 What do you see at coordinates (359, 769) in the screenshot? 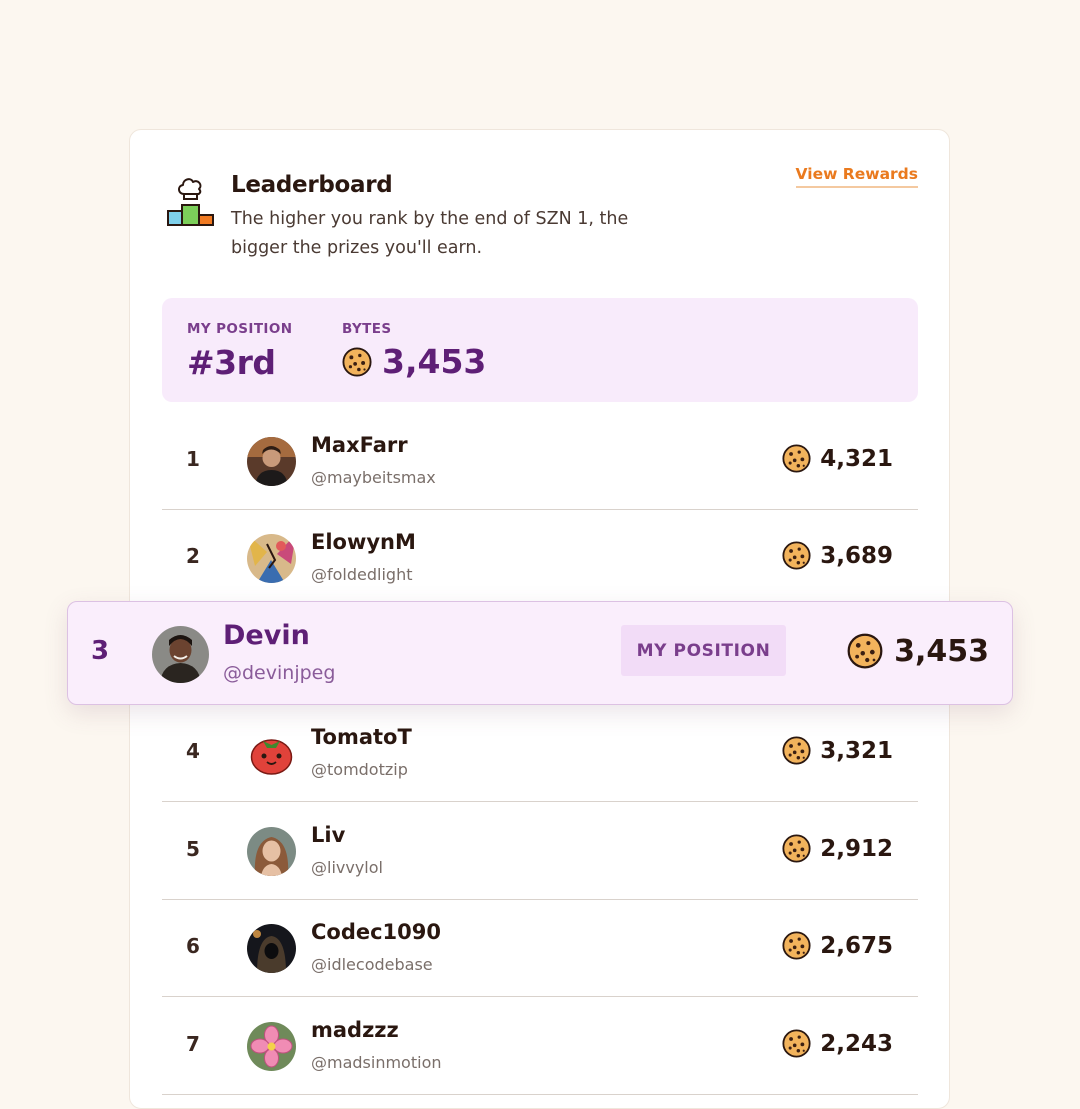
I see `row-handle: @tomdotzip` at bounding box center [359, 769].